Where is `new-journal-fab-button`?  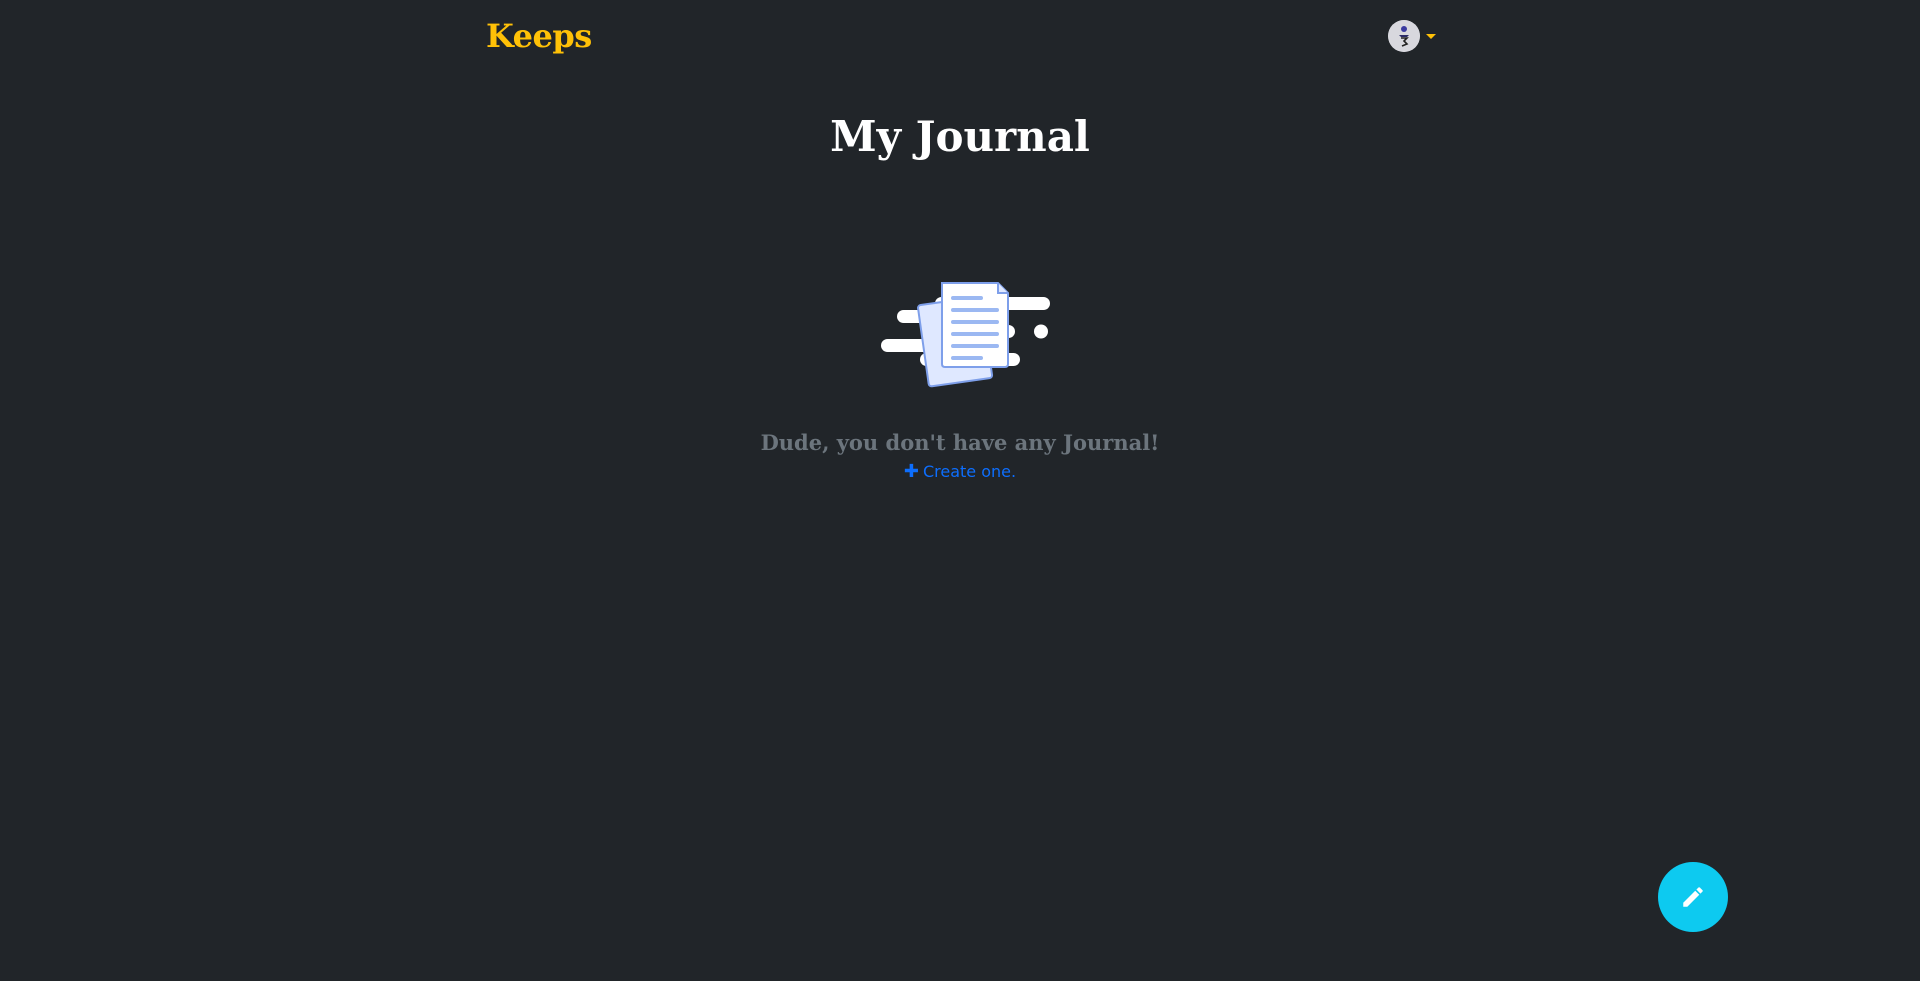 new-journal-fab-button is located at coordinates (1693, 897).